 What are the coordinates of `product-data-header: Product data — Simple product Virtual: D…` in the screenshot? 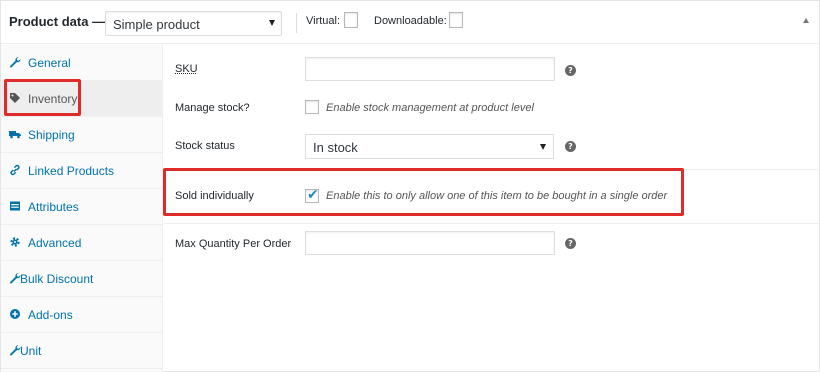 It's located at (410, 22).